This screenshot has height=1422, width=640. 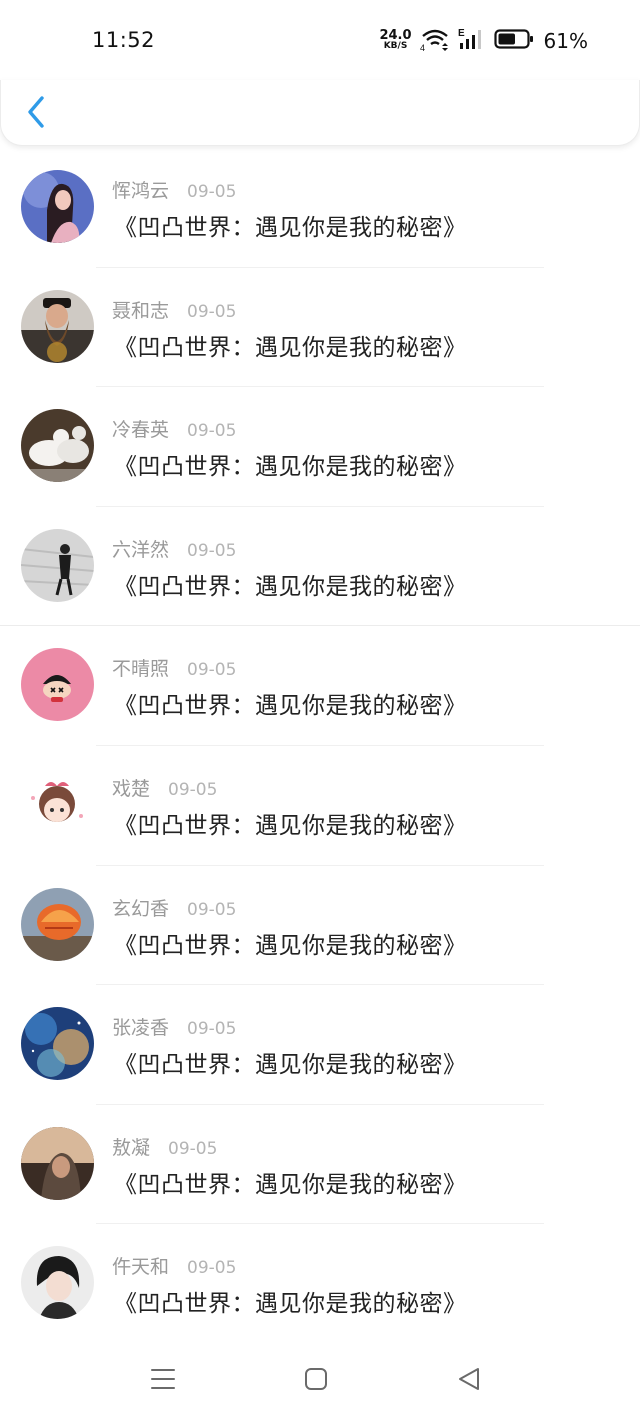 I want to click on comment-meta: 仵天和 09-05, so click(x=174, y=1265).